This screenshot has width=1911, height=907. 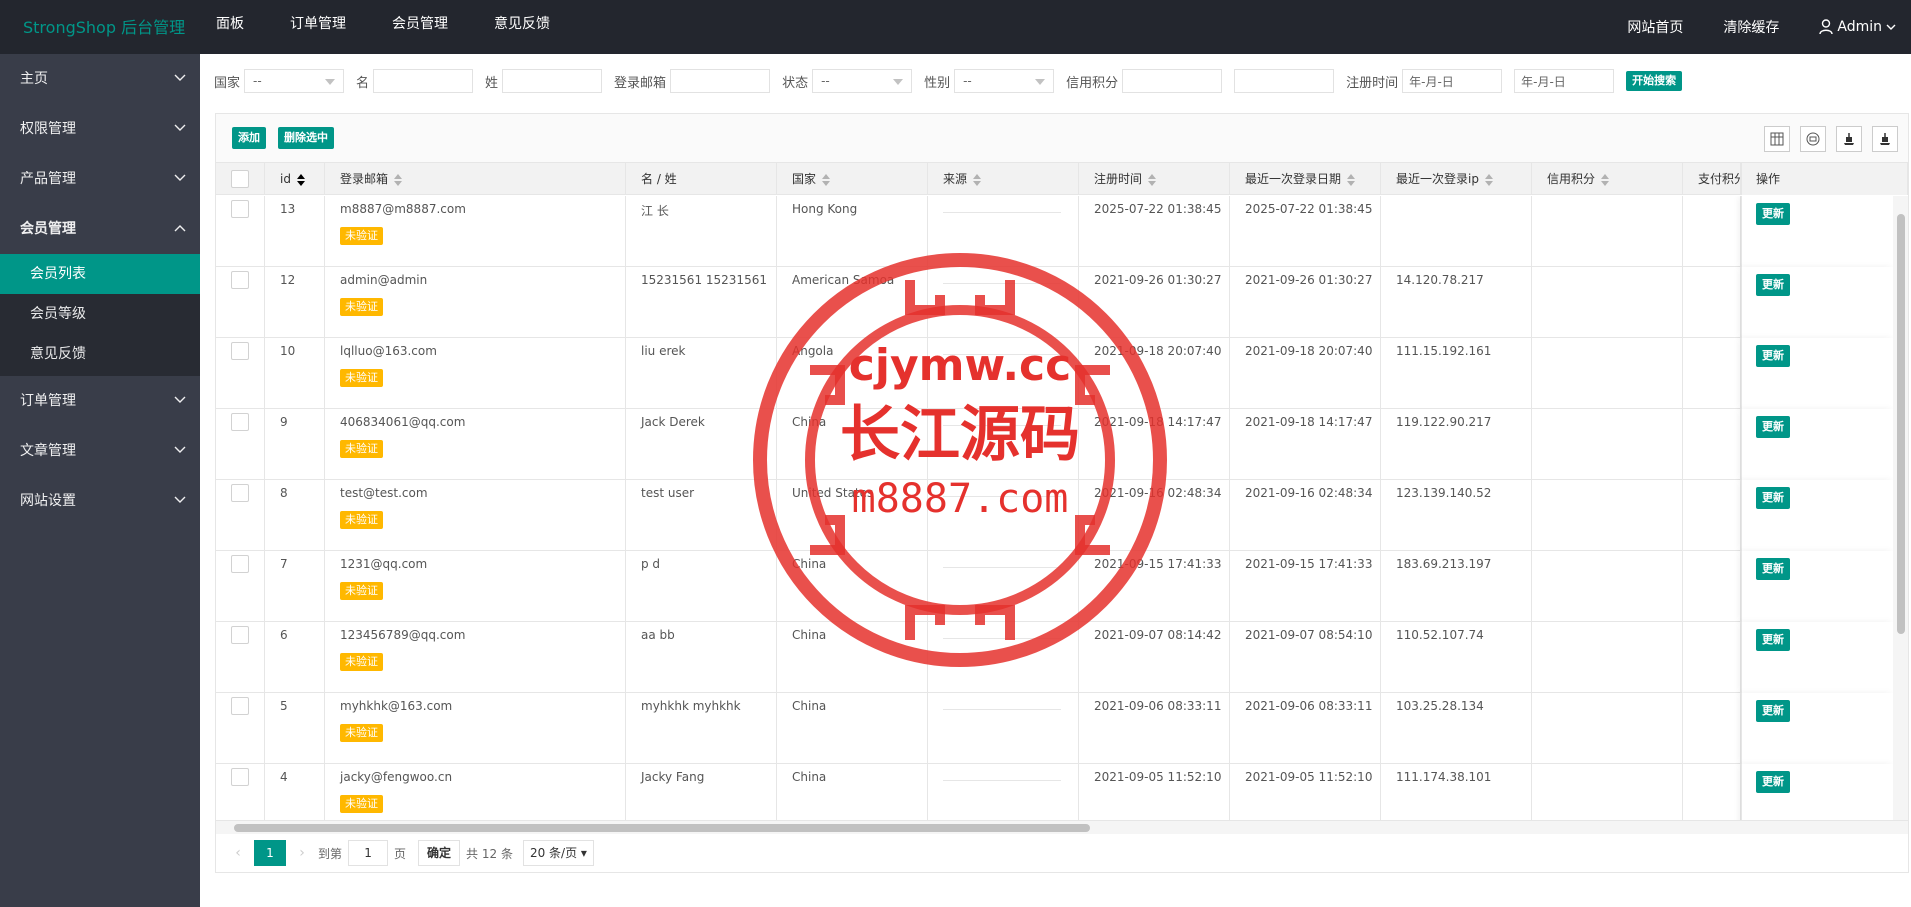 What do you see at coordinates (1654, 81) in the screenshot?
I see `search-button: 开始搜索` at bounding box center [1654, 81].